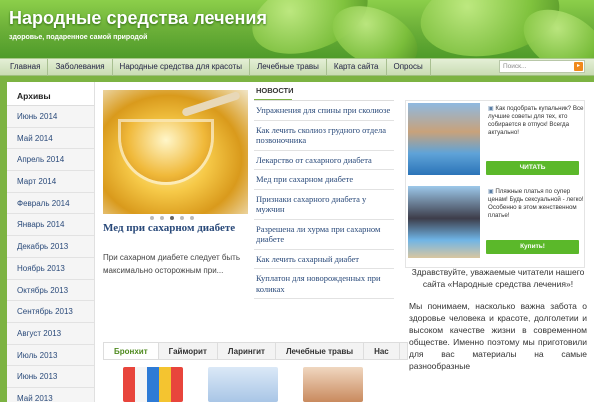 The width and height of the screenshot is (594, 402). What do you see at coordinates (324, 284) in the screenshot?
I see `news-item: Куплатон для новорожденных при коликах` at bounding box center [324, 284].